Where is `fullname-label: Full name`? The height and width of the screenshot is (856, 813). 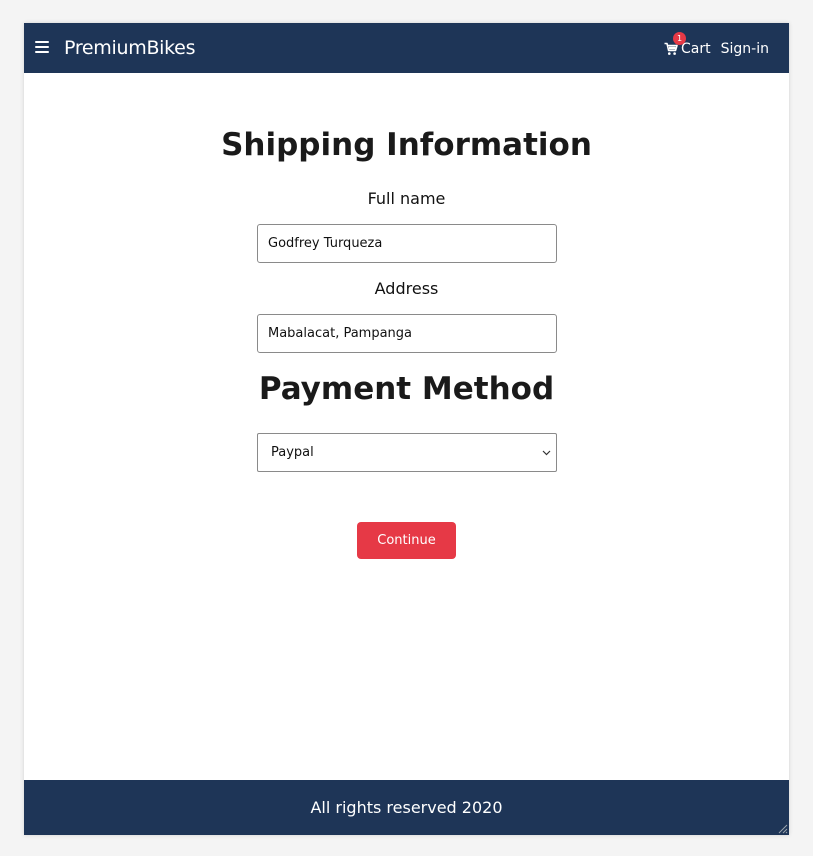
fullname-label: Full name is located at coordinates (406, 198).